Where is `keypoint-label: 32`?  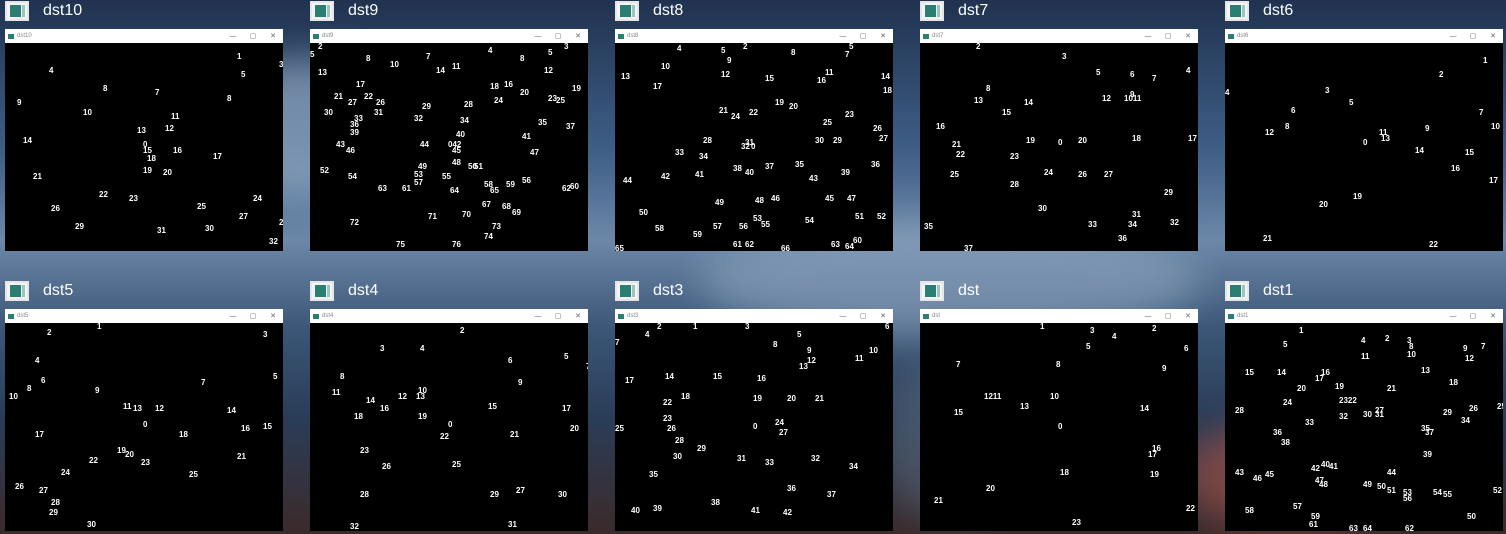
keypoint-label: 32 is located at coordinates (745, 146).